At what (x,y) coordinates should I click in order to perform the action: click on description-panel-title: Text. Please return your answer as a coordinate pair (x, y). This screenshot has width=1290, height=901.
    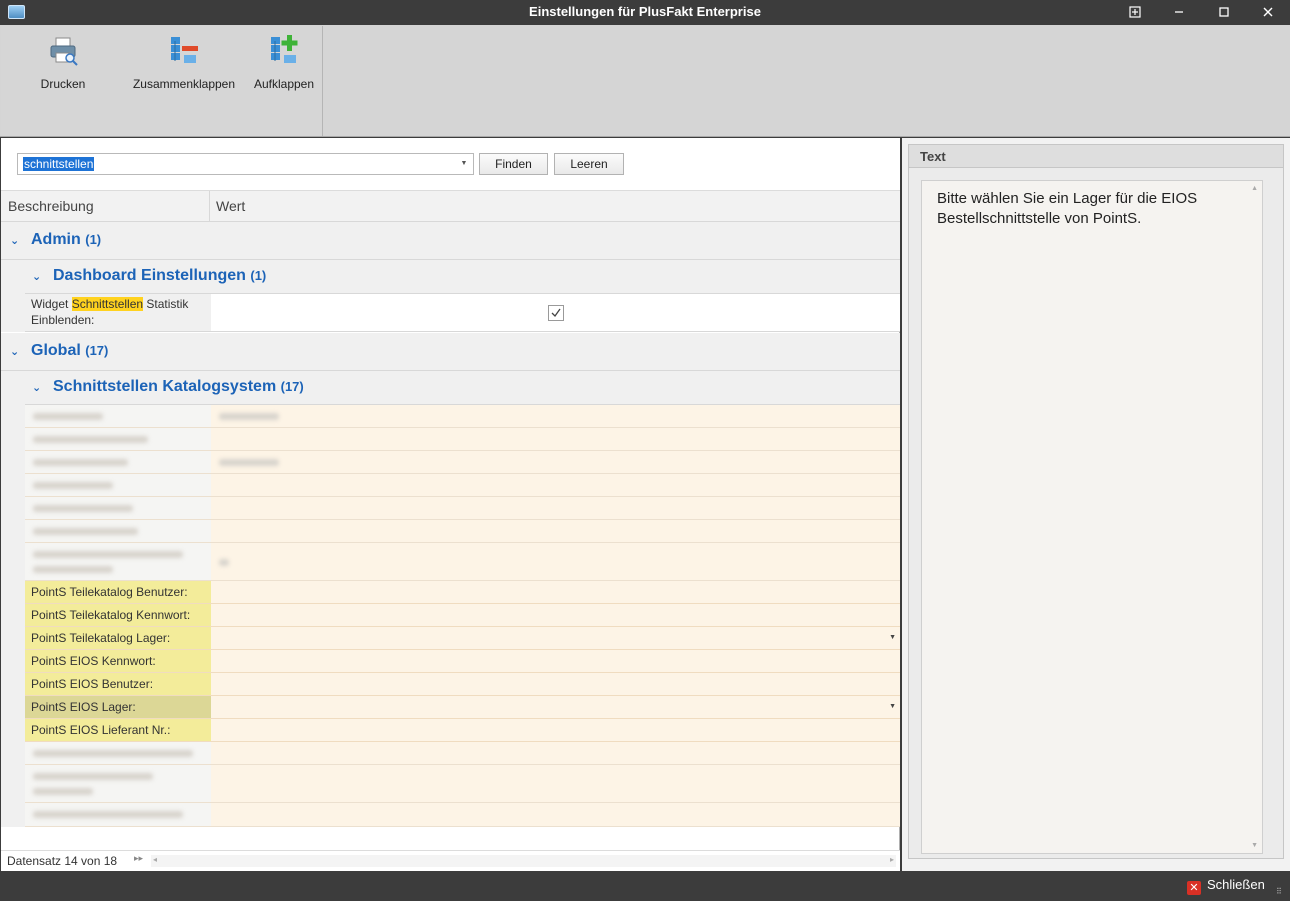
    Looking at the image, I should click on (933, 156).